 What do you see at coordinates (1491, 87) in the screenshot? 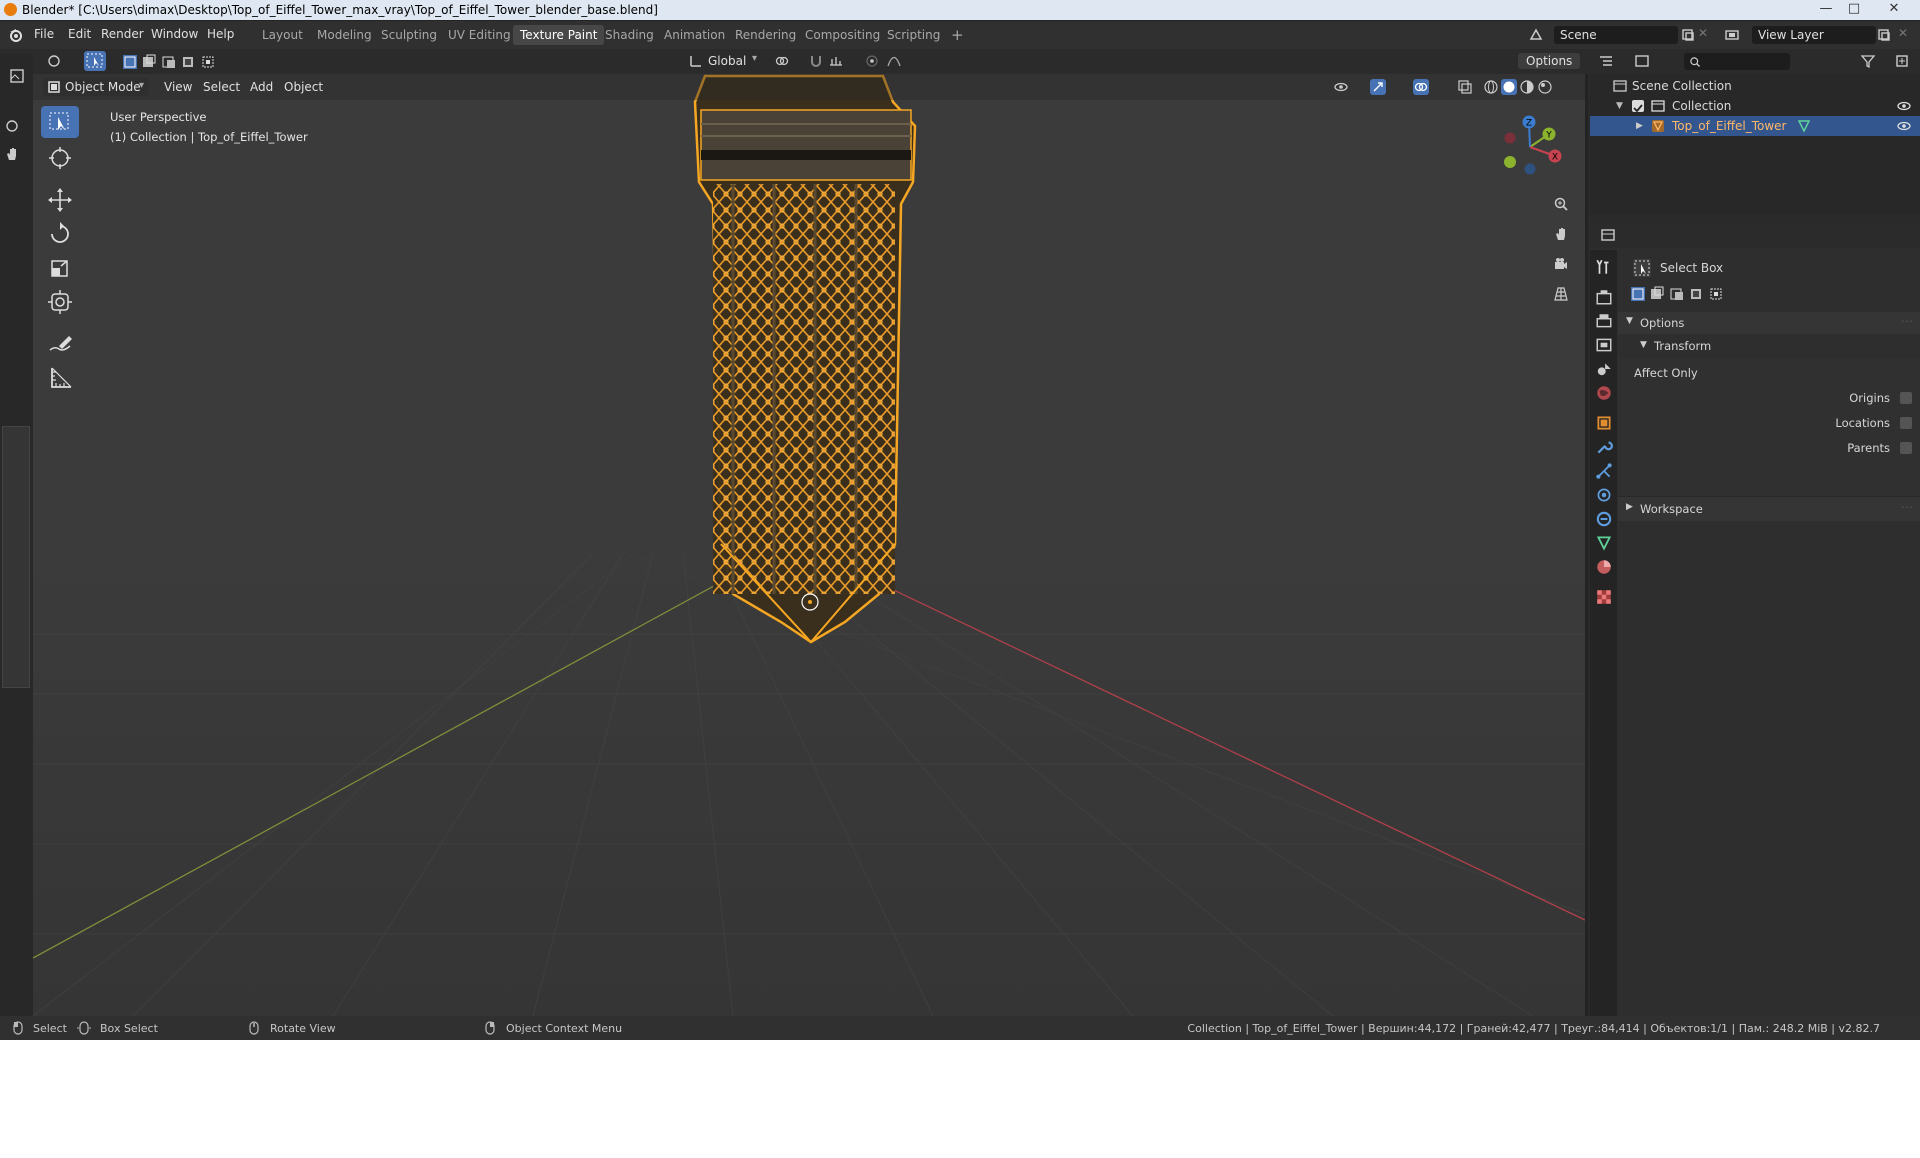
I see `wireframe-shading-icon` at bounding box center [1491, 87].